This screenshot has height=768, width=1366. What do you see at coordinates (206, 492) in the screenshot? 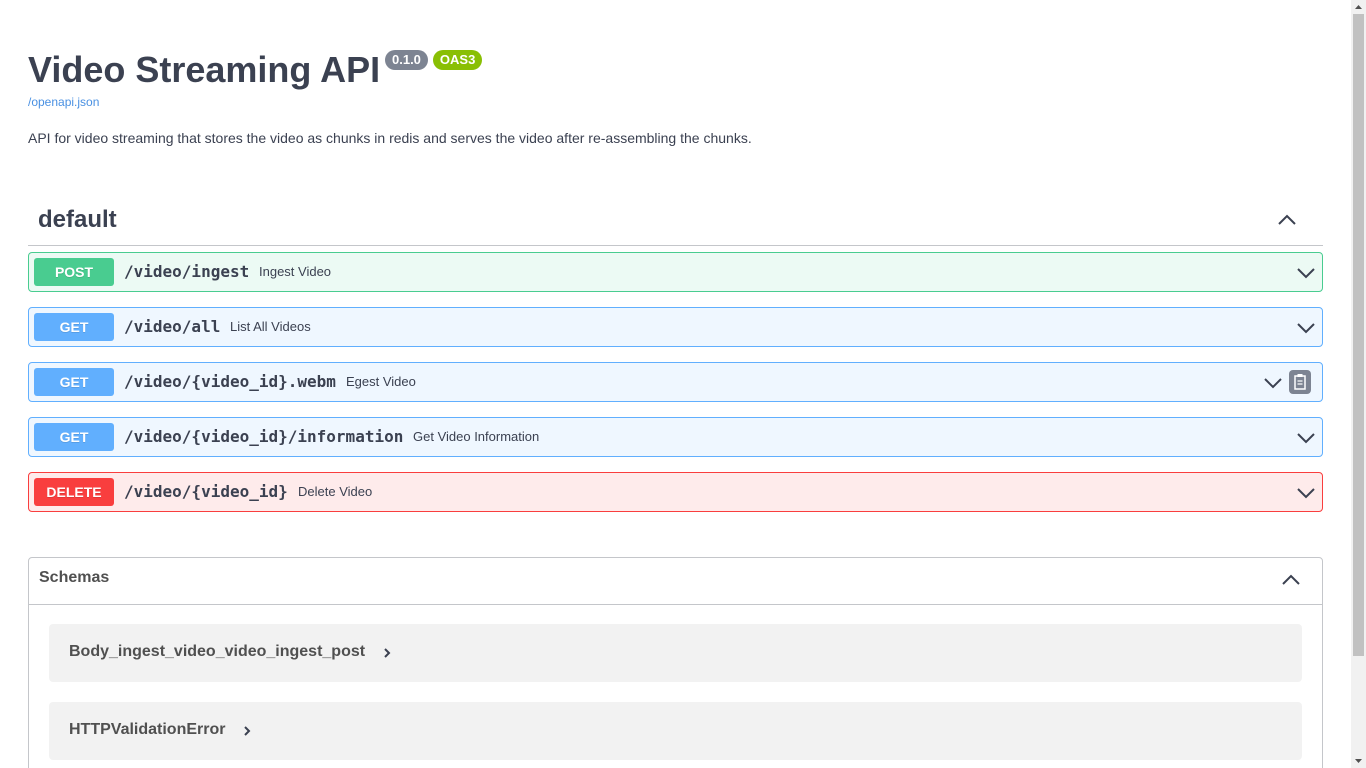
I see `operation-path: /video/{video_id}` at bounding box center [206, 492].